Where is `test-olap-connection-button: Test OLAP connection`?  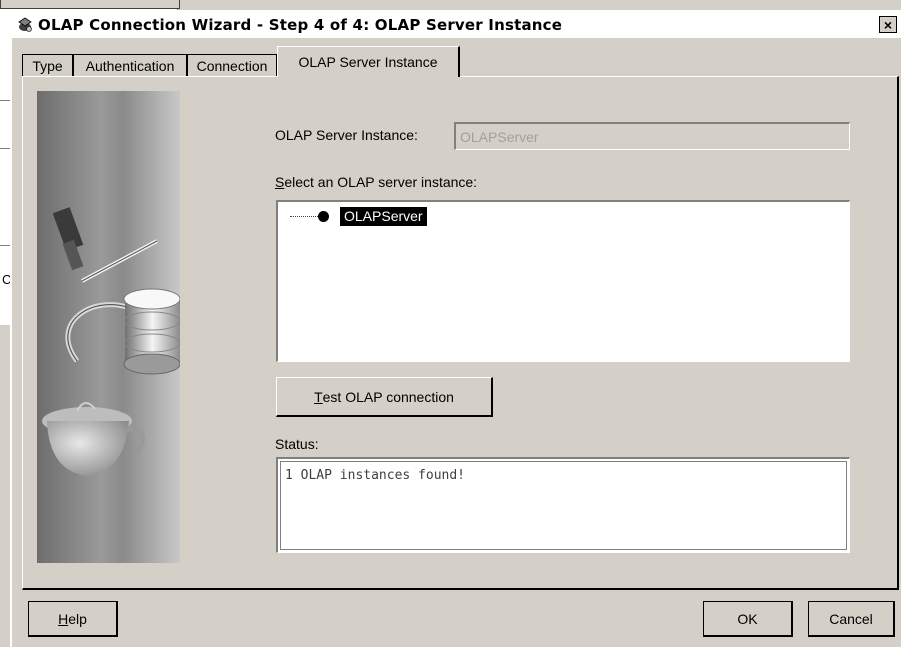 test-olap-connection-button: Test OLAP connection is located at coordinates (384, 397).